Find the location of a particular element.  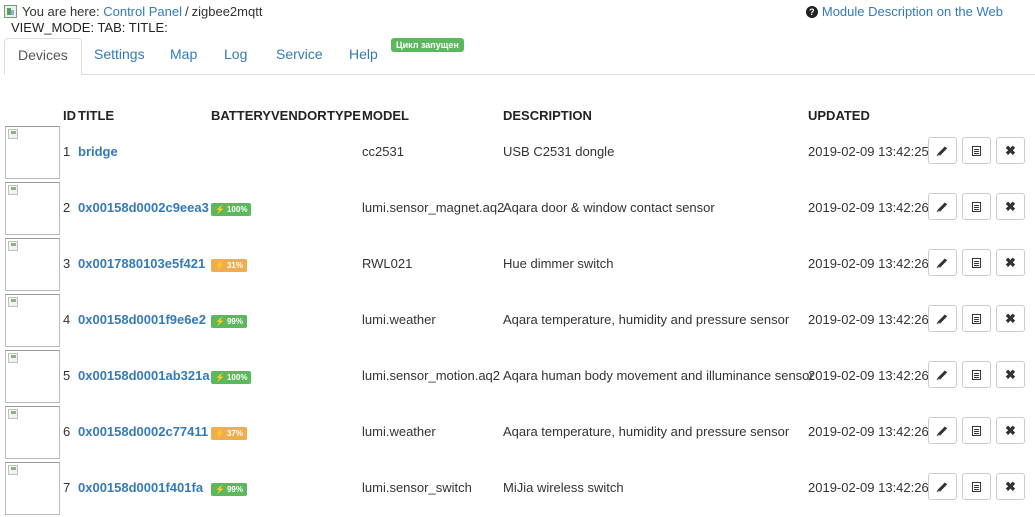

device-description: MiJia wireless switch is located at coordinates (563, 487).